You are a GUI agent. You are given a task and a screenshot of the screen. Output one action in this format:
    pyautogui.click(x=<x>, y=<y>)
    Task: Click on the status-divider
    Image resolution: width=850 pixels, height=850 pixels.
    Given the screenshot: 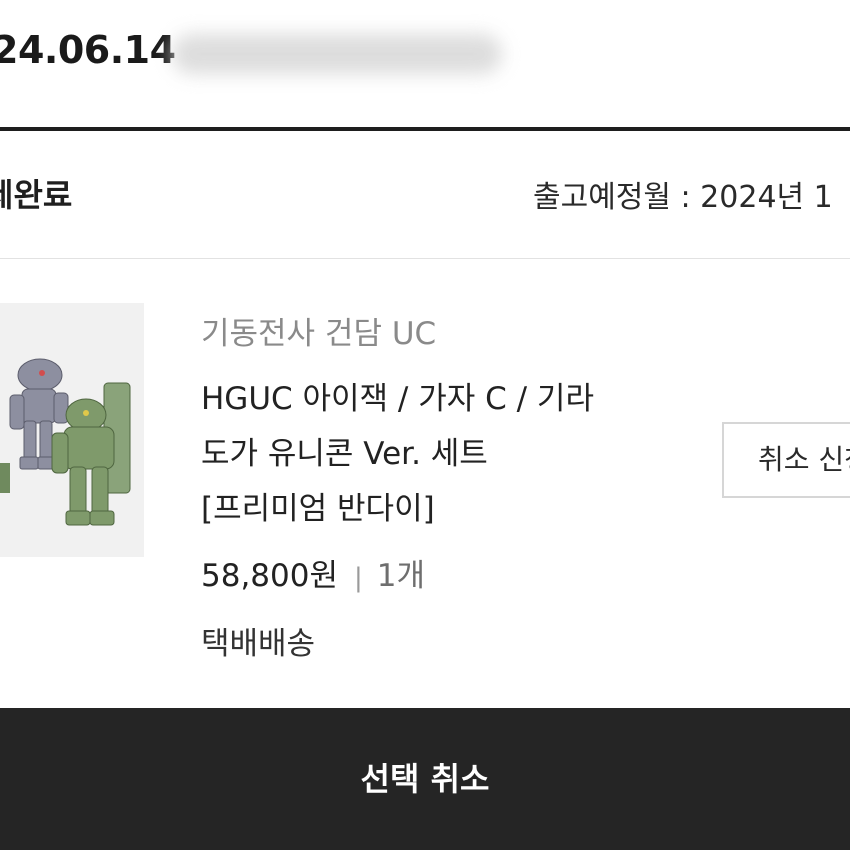 What is the action you would take?
    pyautogui.click(x=425, y=258)
    